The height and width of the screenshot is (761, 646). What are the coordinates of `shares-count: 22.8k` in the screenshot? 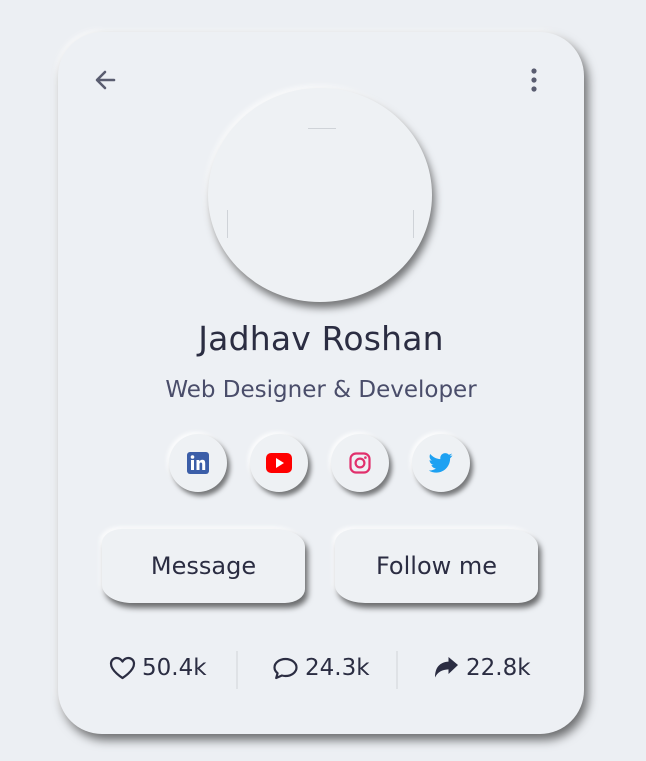 It's located at (498, 668).